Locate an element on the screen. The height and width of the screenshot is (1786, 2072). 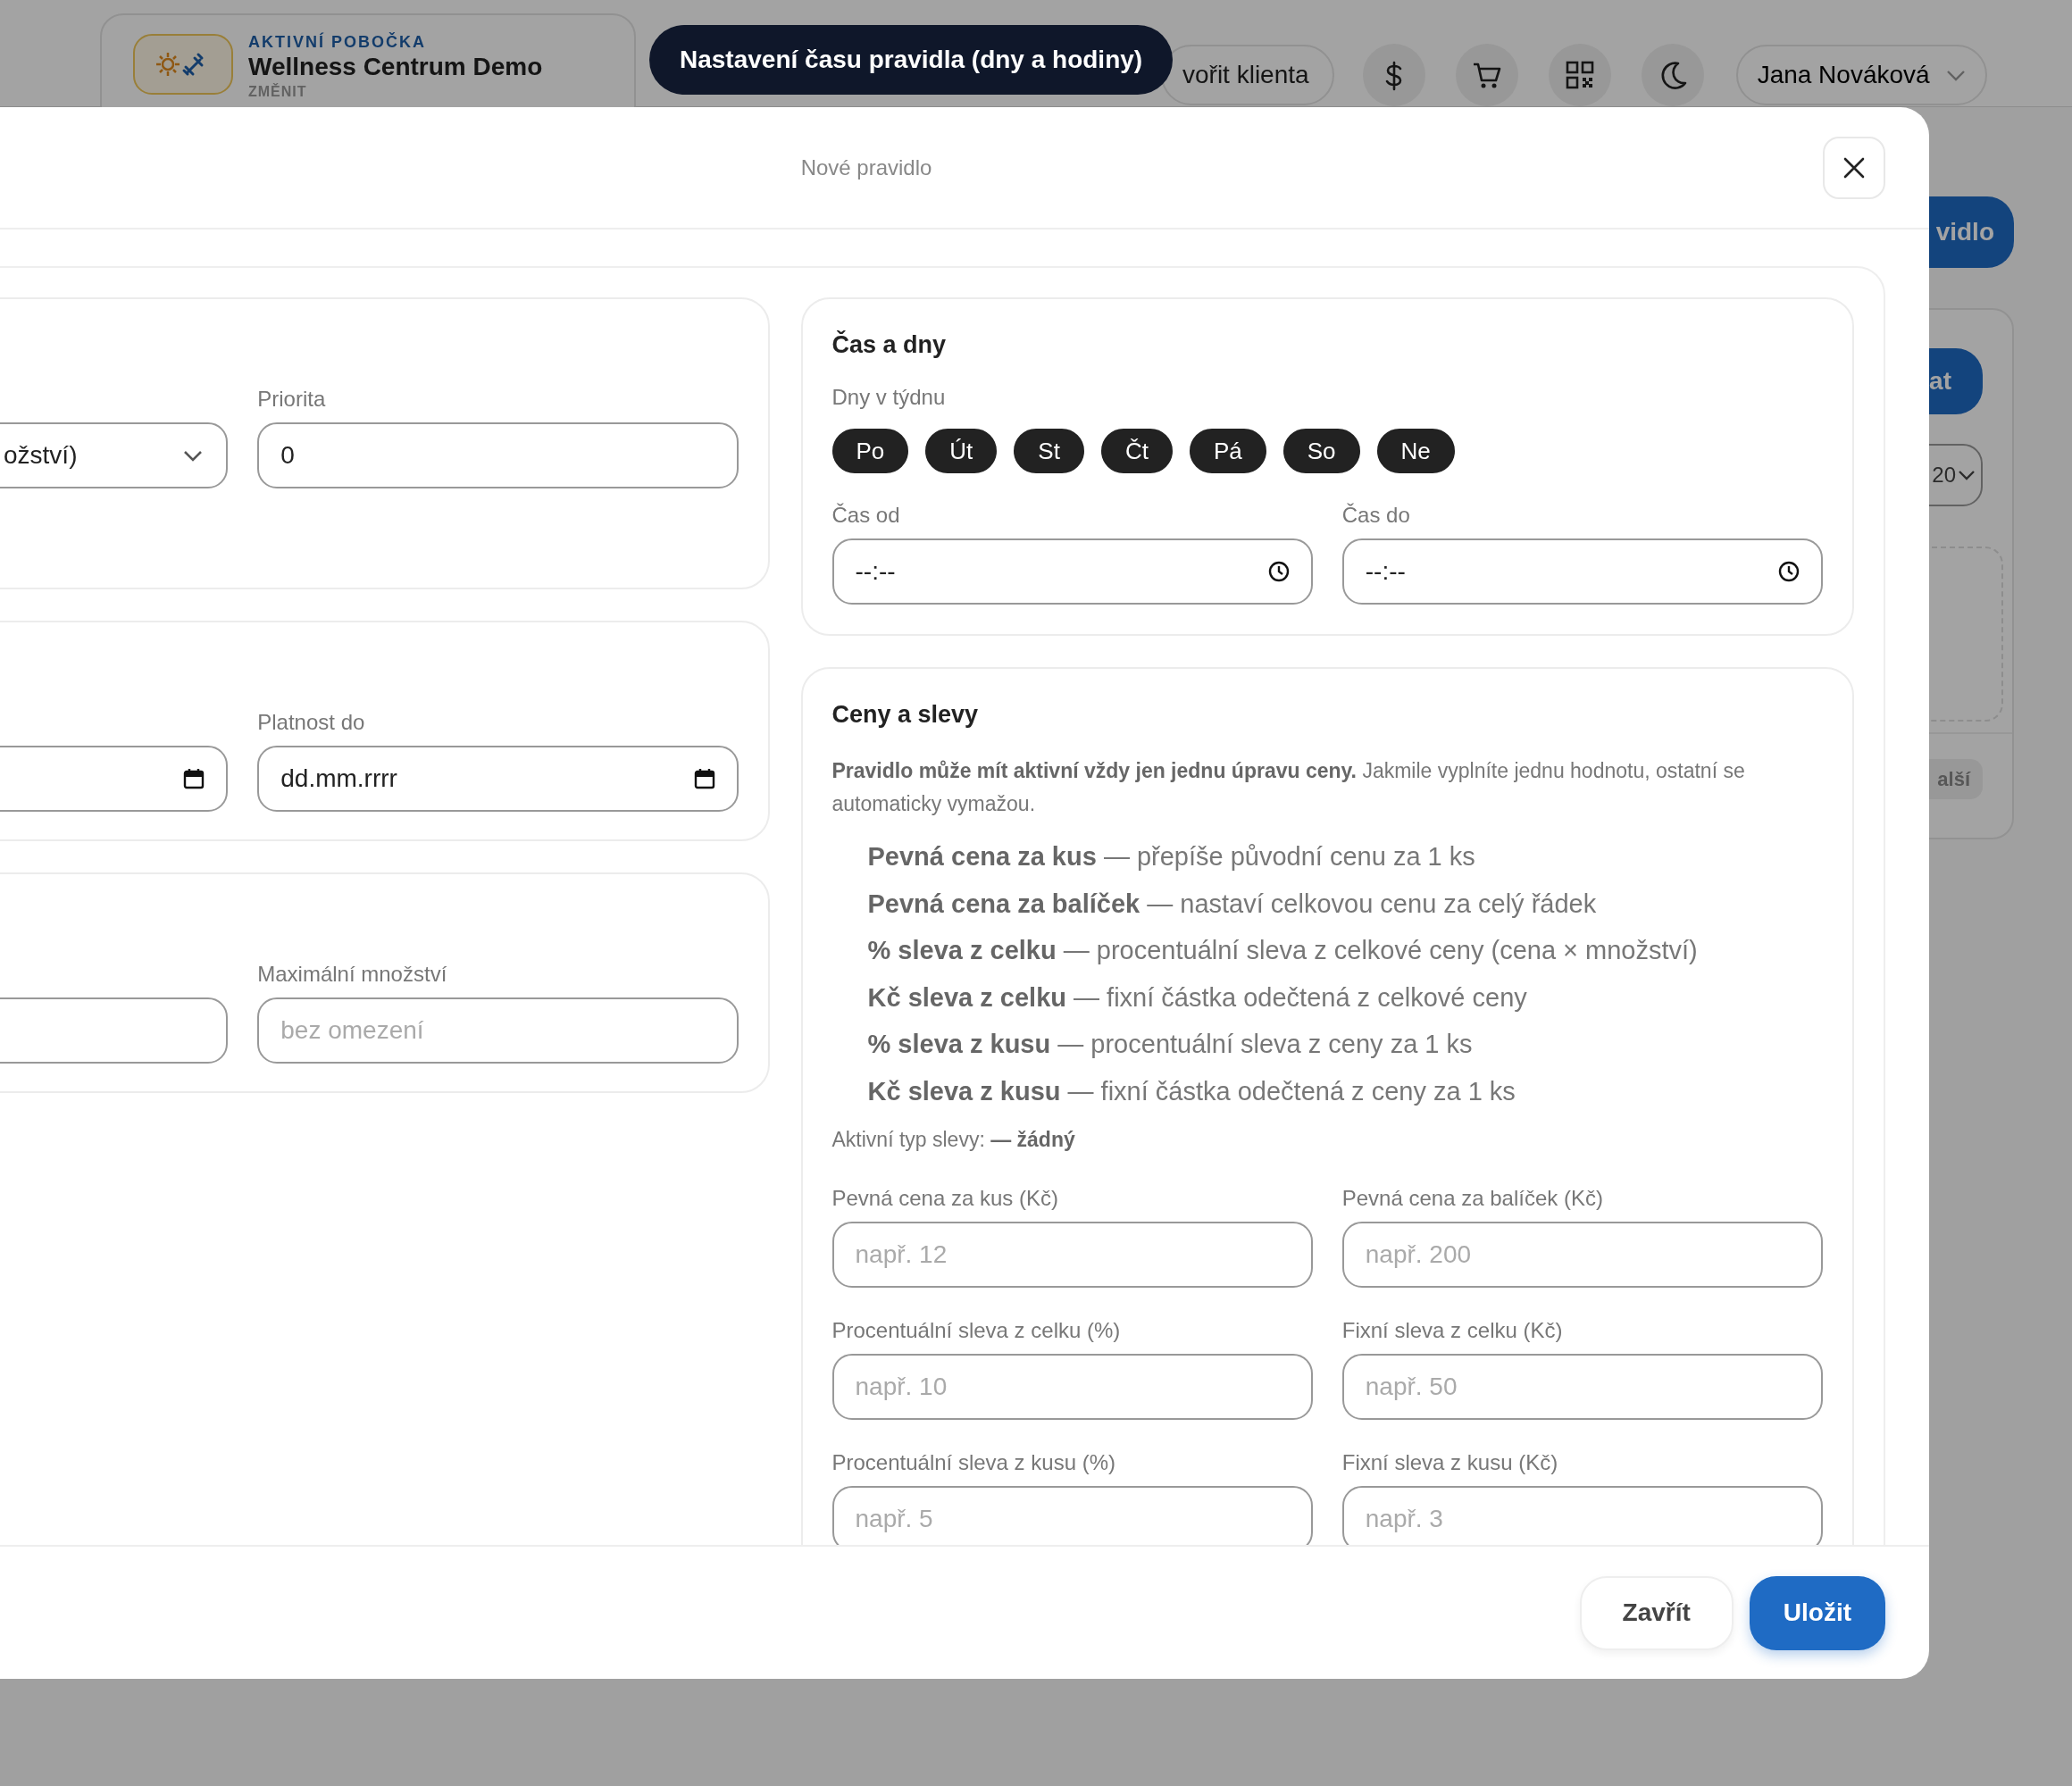
day-toggle: Ne is located at coordinates (1415, 451).